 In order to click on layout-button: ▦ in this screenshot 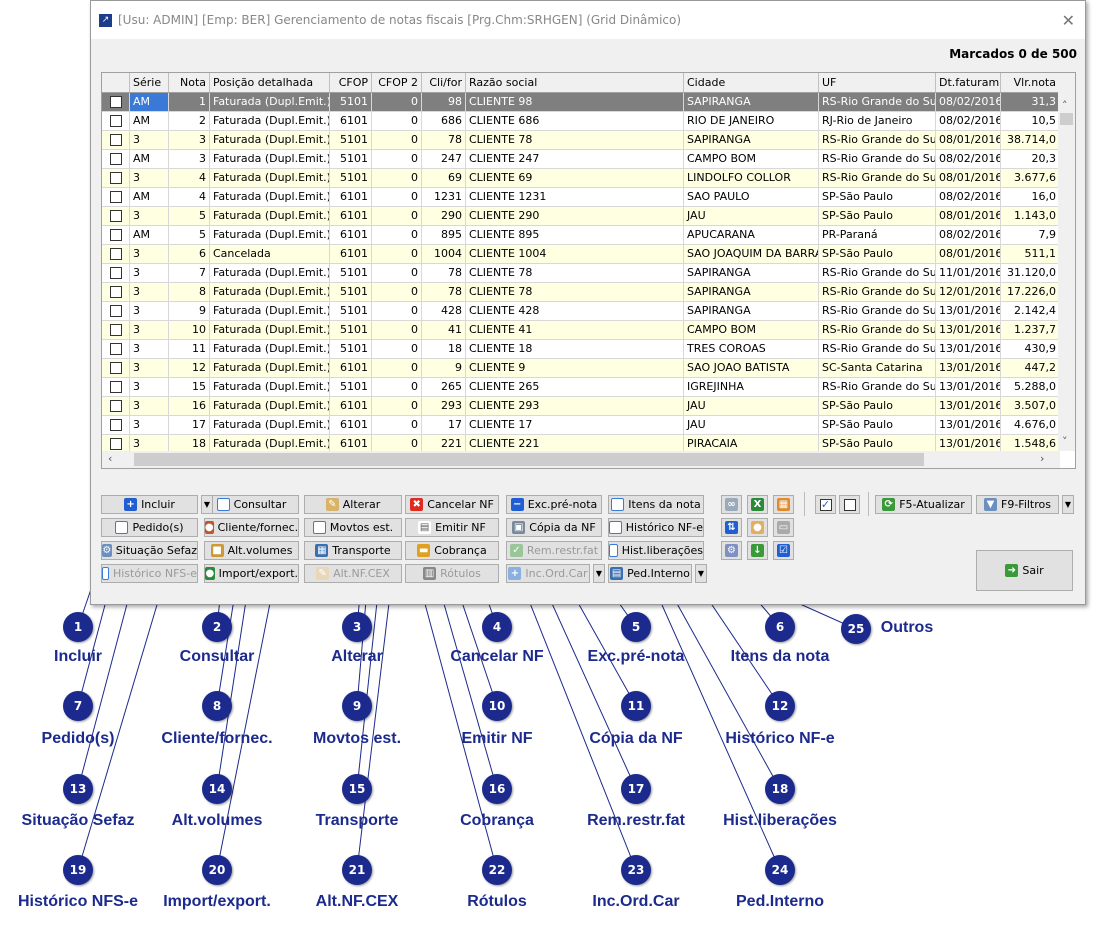, I will do `click(783, 504)`.